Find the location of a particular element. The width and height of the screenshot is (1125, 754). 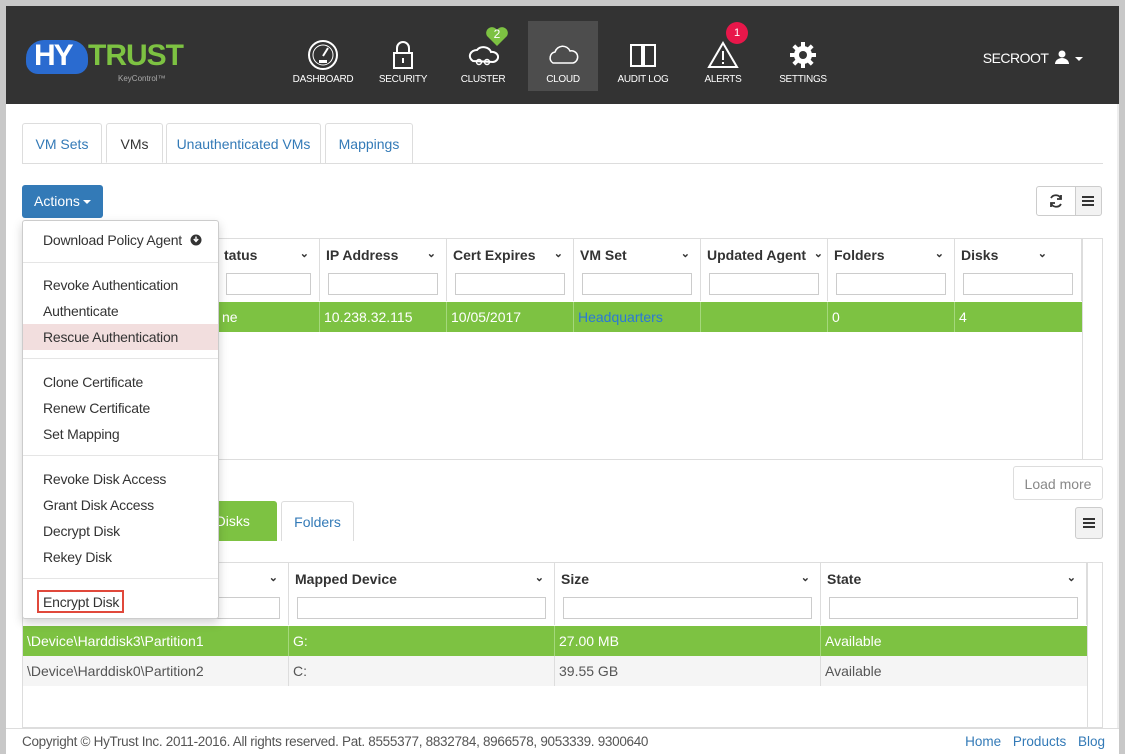

nav-security: SECURITY is located at coordinates (403, 56).